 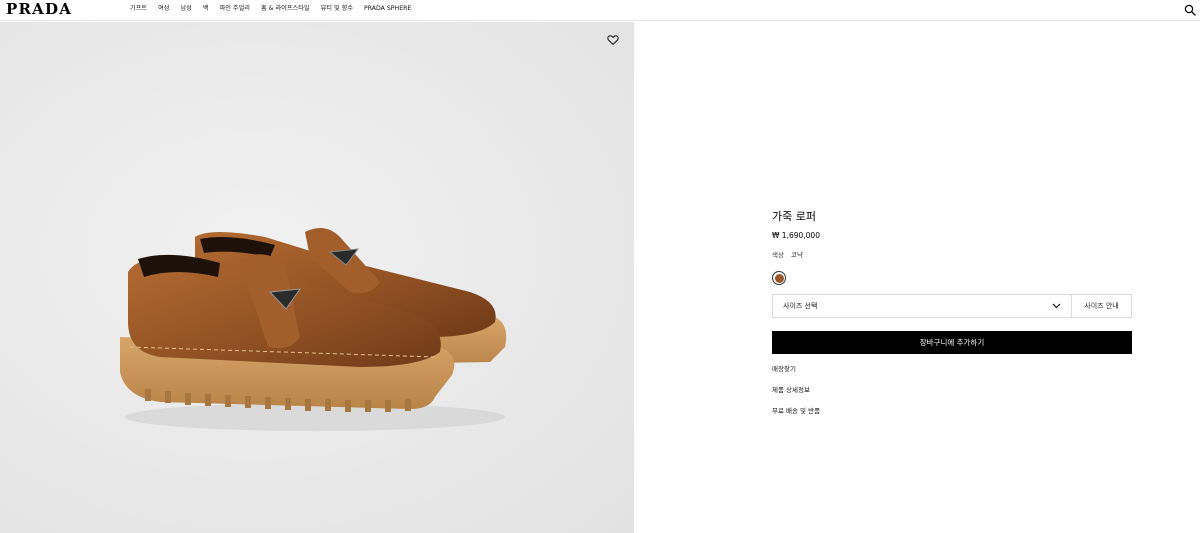 What do you see at coordinates (952, 411) in the screenshot?
I see `shipping-returns-link: 무료 배송 및 반품` at bounding box center [952, 411].